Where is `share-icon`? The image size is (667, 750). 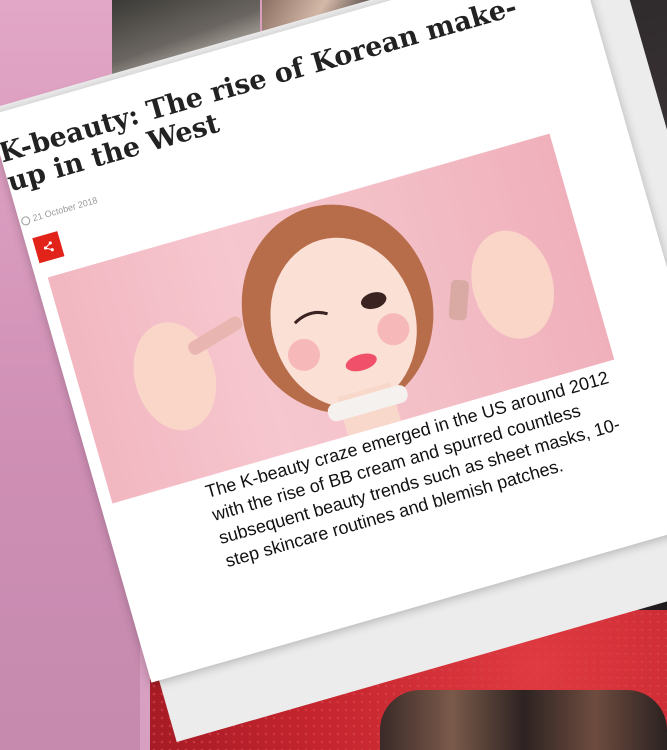
share-icon is located at coordinates (48, 246).